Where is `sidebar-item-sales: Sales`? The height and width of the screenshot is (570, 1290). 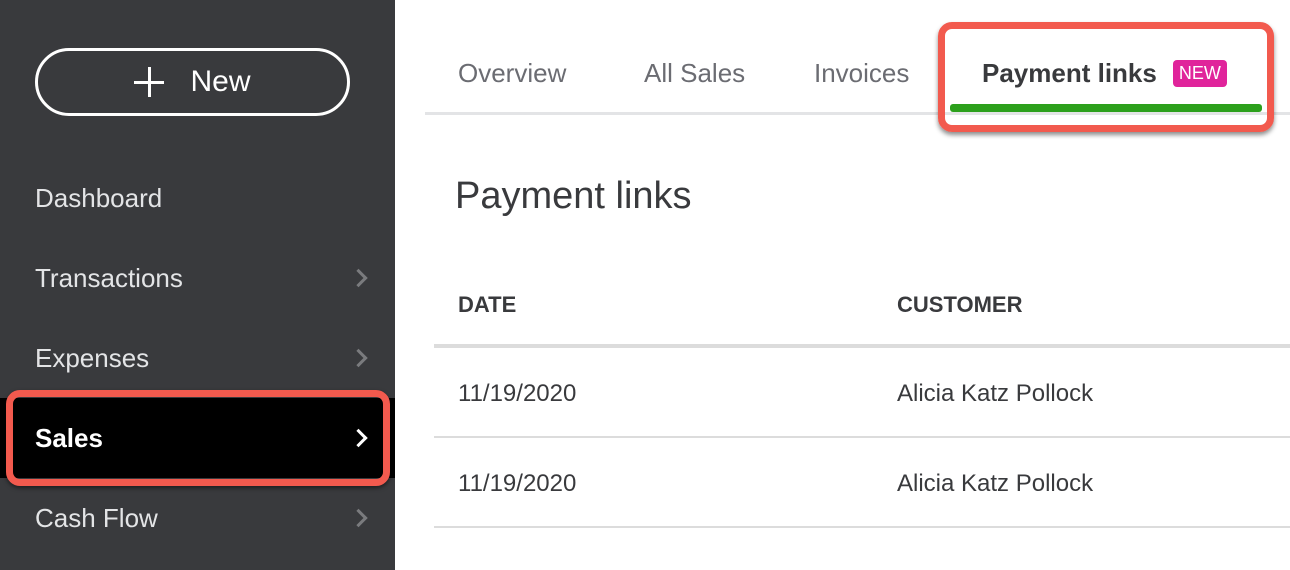
sidebar-item-sales: Sales is located at coordinates (197, 438).